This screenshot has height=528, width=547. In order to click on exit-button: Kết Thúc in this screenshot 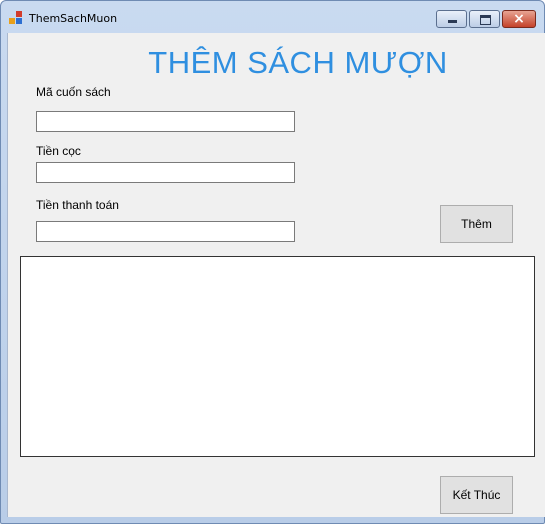, I will do `click(476, 495)`.